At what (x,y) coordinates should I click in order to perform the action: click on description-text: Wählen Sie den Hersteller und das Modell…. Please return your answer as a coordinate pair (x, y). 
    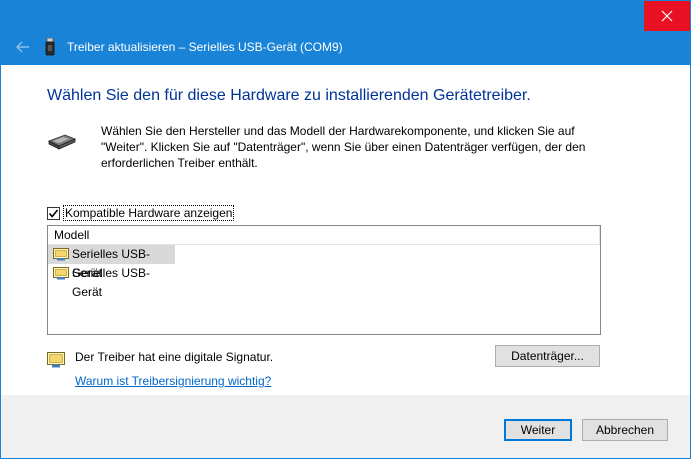
    Looking at the image, I should click on (343, 147).